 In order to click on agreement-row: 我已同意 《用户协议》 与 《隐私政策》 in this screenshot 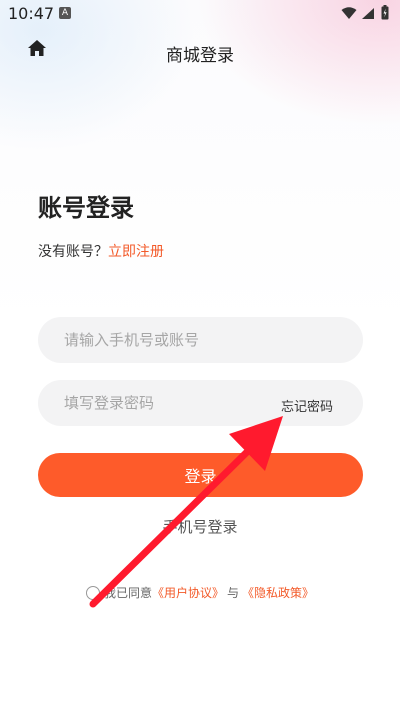, I will do `click(200, 592)`.